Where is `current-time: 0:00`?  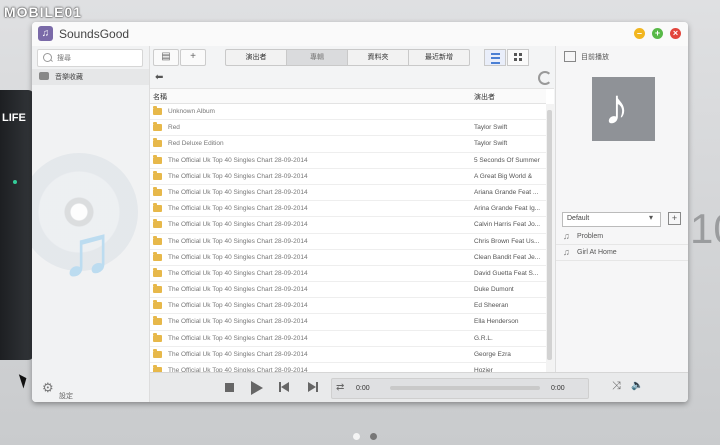
current-time: 0:00 is located at coordinates (363, 388).